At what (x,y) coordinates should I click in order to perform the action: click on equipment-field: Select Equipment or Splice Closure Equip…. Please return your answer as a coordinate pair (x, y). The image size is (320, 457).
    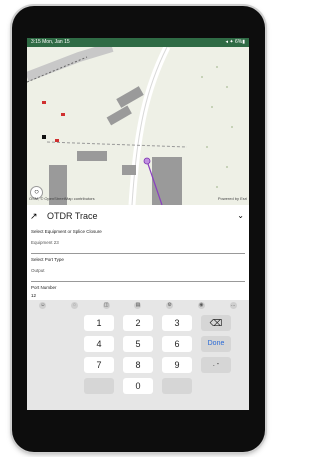
    Looking at the image, I should click on (138, 241).